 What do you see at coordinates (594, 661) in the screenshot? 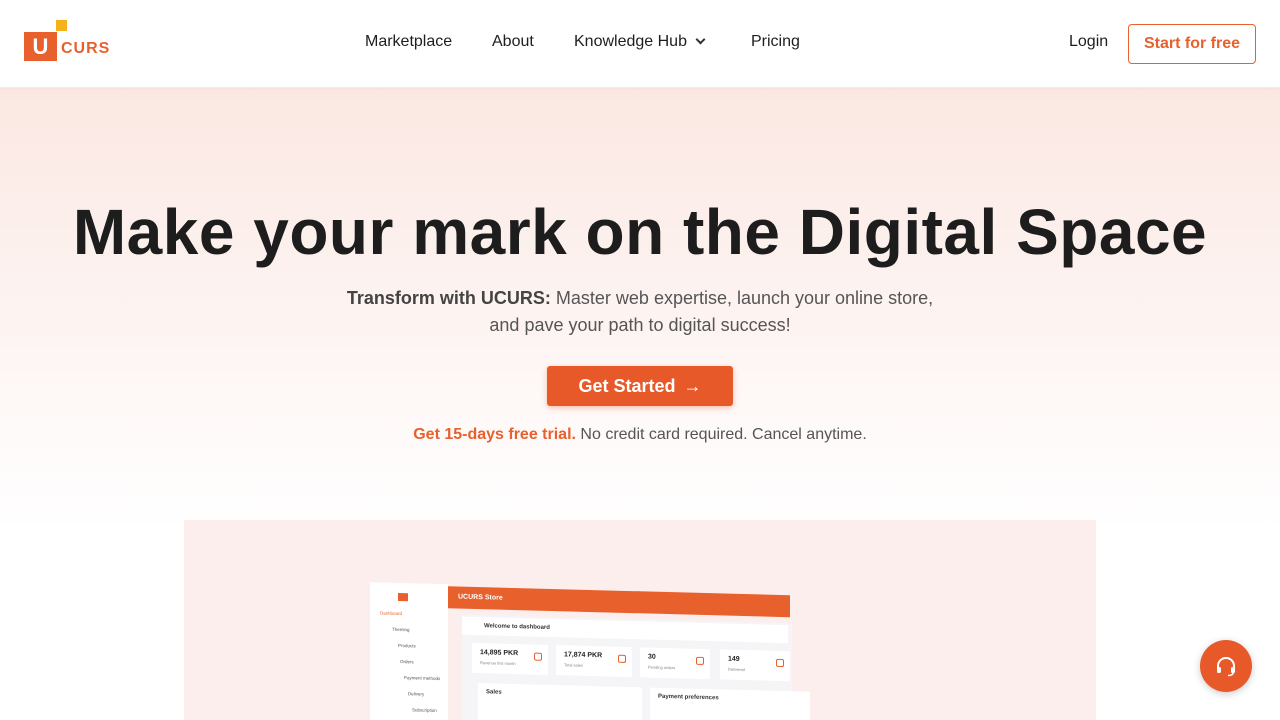
I see `stat-card: 17,874 PKR Total sales` at bounding box center [594, 661].